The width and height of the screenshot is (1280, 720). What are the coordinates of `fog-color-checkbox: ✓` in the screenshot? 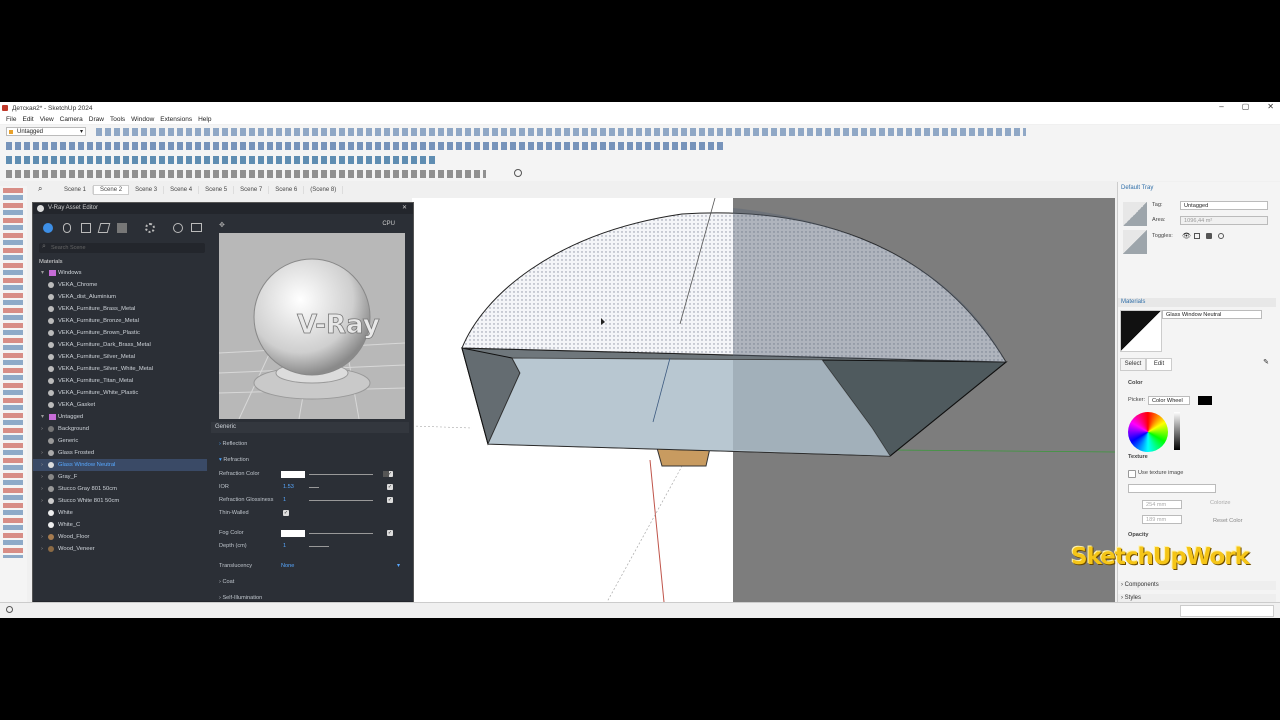 It's located at (390, 533).